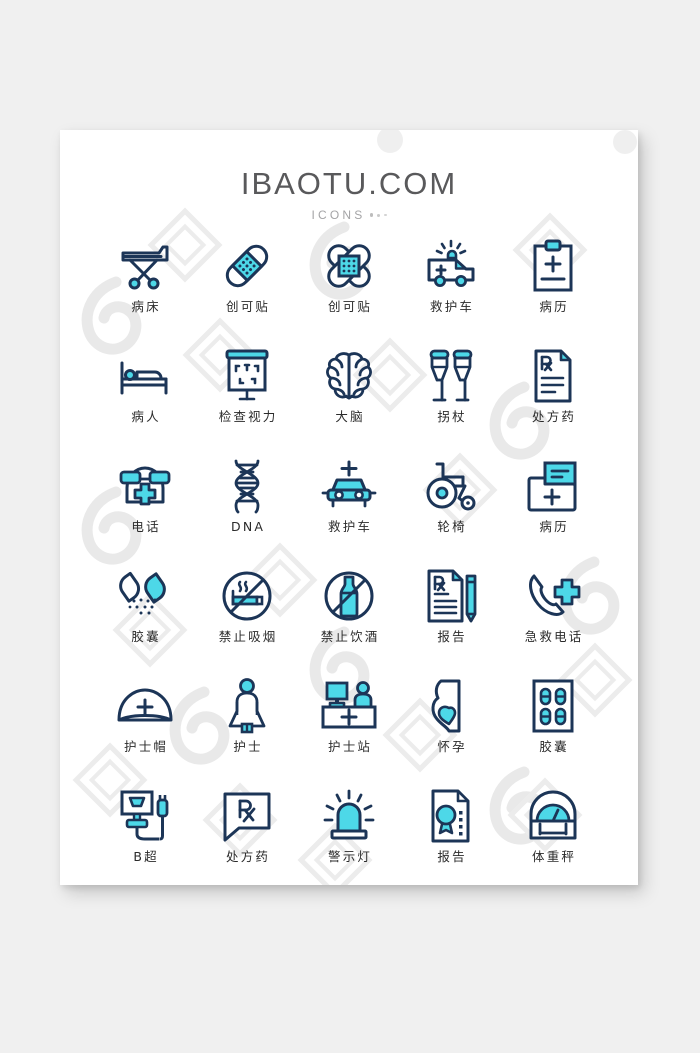 Image resolution: width=700 pixels, height=1053 pixels. What do you see at coordinates (146, 306) in the screenshot?
I see `icon-label: 病床` at bounding box center [146, 306].